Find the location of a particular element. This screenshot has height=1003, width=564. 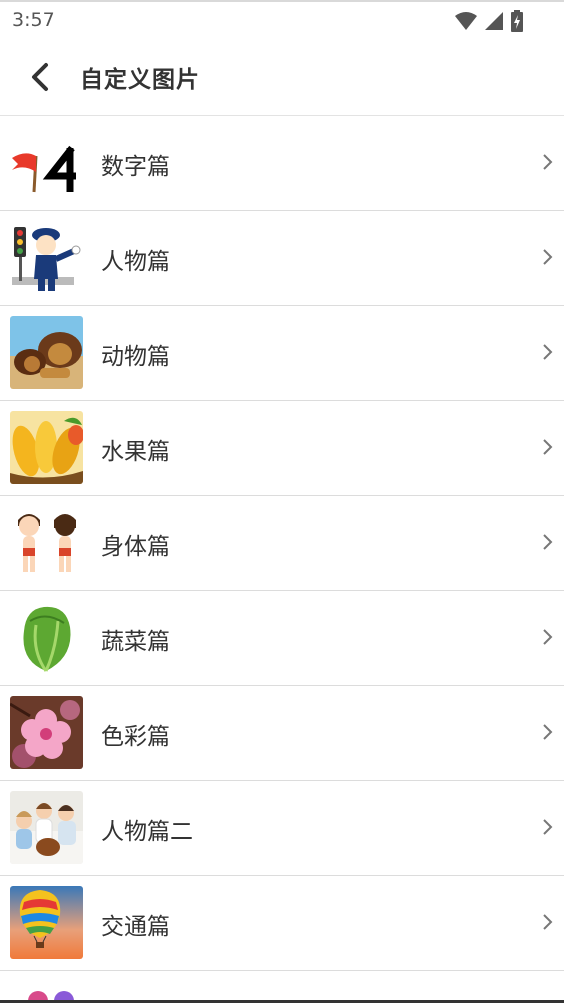

lions-image is located at coordinates (46, 352).